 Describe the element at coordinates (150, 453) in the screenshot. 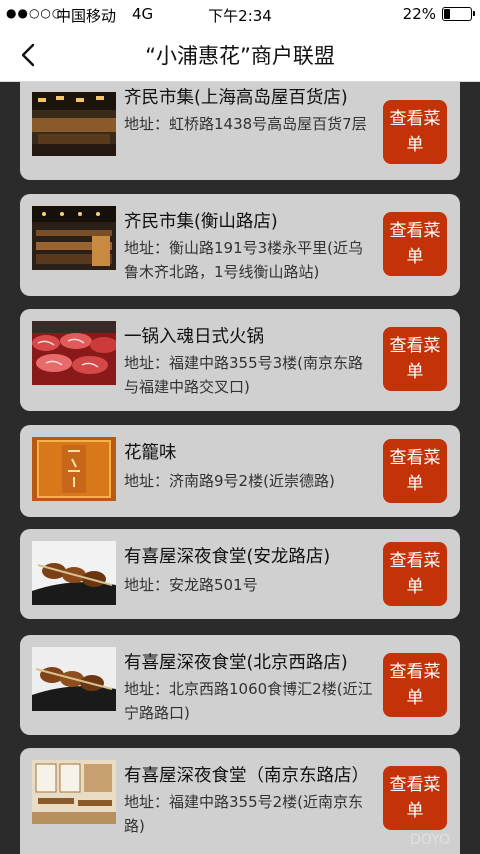

I see `merchant-name: 花籠味` at that location.